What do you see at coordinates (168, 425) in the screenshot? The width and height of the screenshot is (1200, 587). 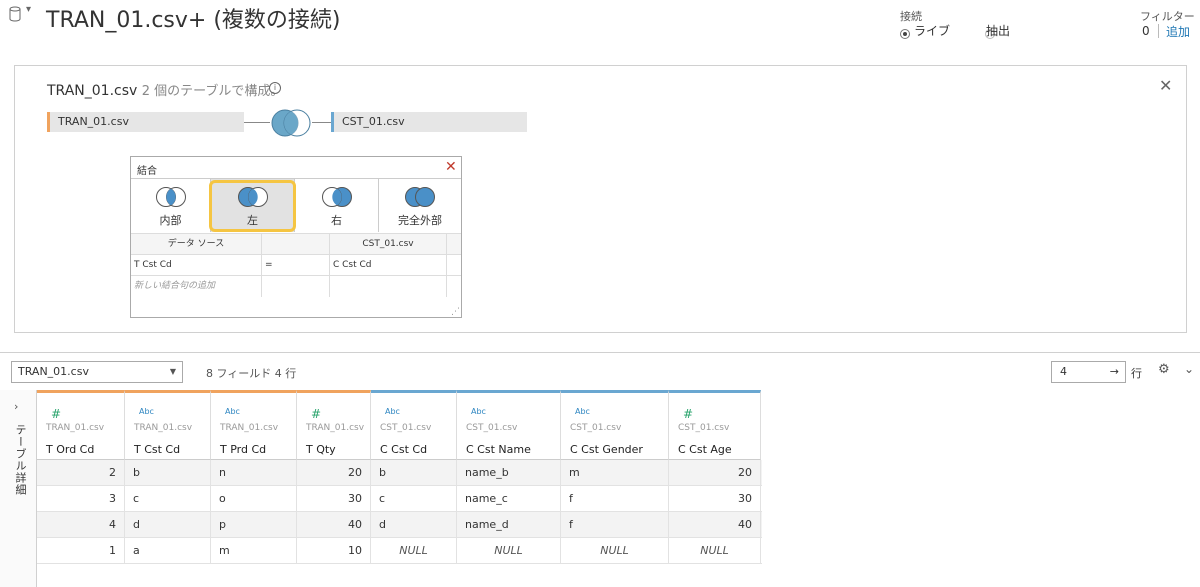 I see `column-header: Abc TRAN_01.csv T Cst Cd` at bounding box center [168, 425].